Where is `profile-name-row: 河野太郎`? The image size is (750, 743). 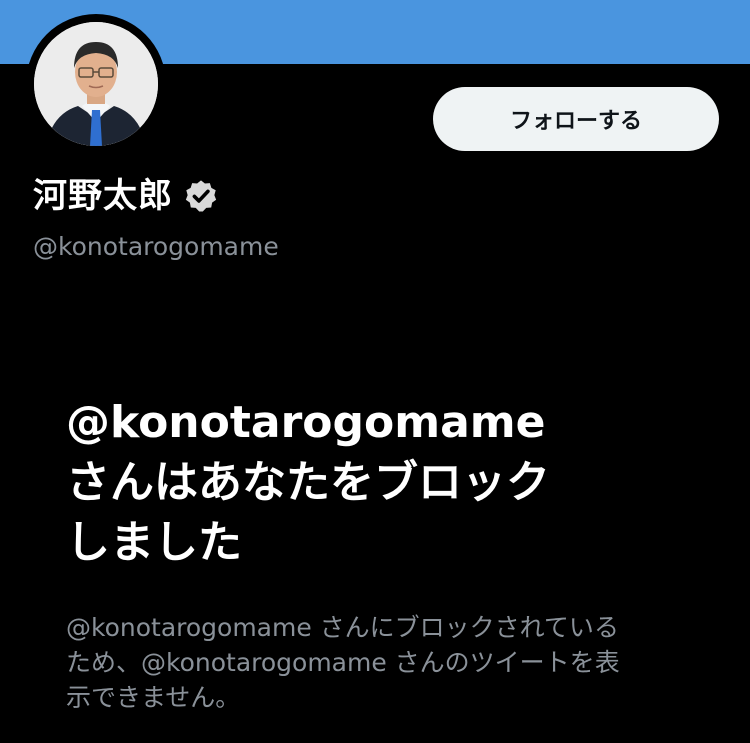 profile-name-row: 河野太郎 is located at coordinates (126, 196).